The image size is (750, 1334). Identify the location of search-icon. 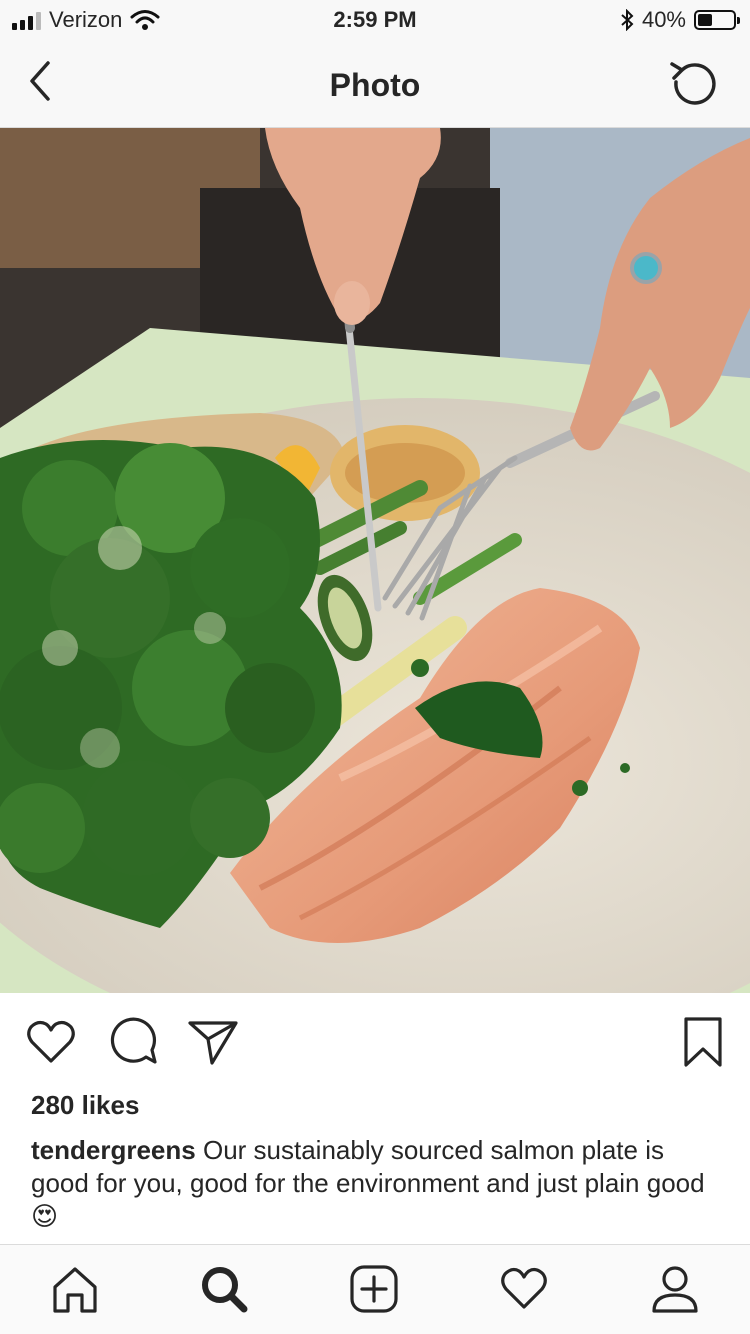
(224, 1289).